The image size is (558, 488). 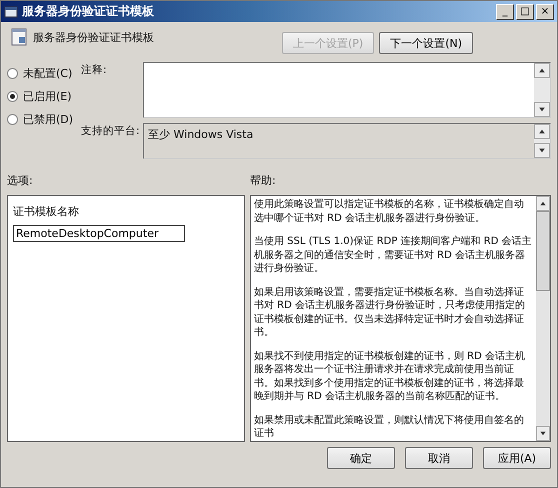 What do you see at coordinates (48, 119) in the screenshot?
I see `radio-label: 已禁用(D)` at bounding box center [48, 119].